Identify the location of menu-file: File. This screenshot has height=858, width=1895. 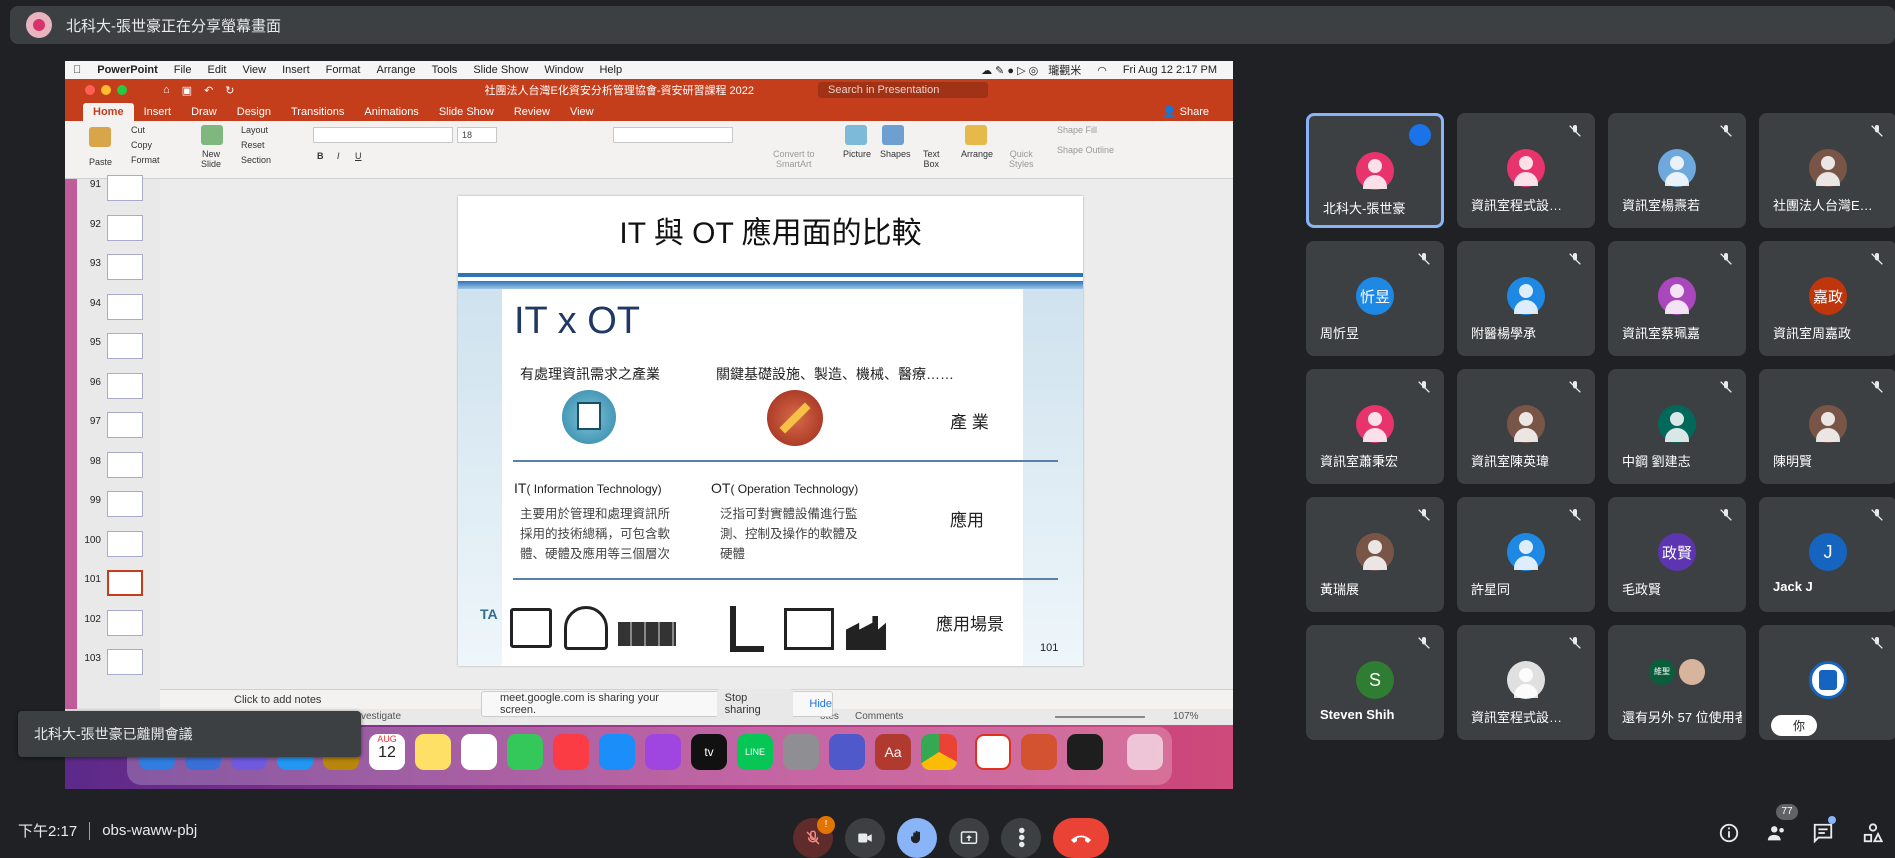
(183, 70).